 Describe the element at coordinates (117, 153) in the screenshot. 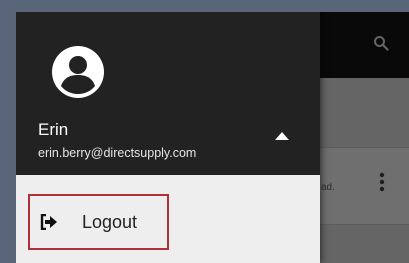

I see `user-email: erin.berry@directsupply.com` at that location.